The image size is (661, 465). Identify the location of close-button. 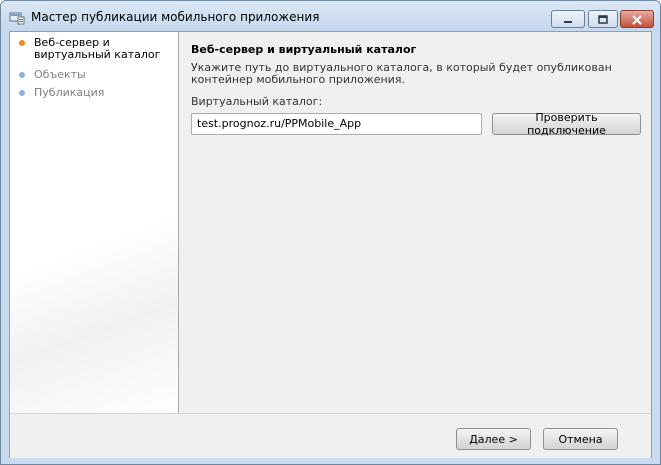
(637, 19).